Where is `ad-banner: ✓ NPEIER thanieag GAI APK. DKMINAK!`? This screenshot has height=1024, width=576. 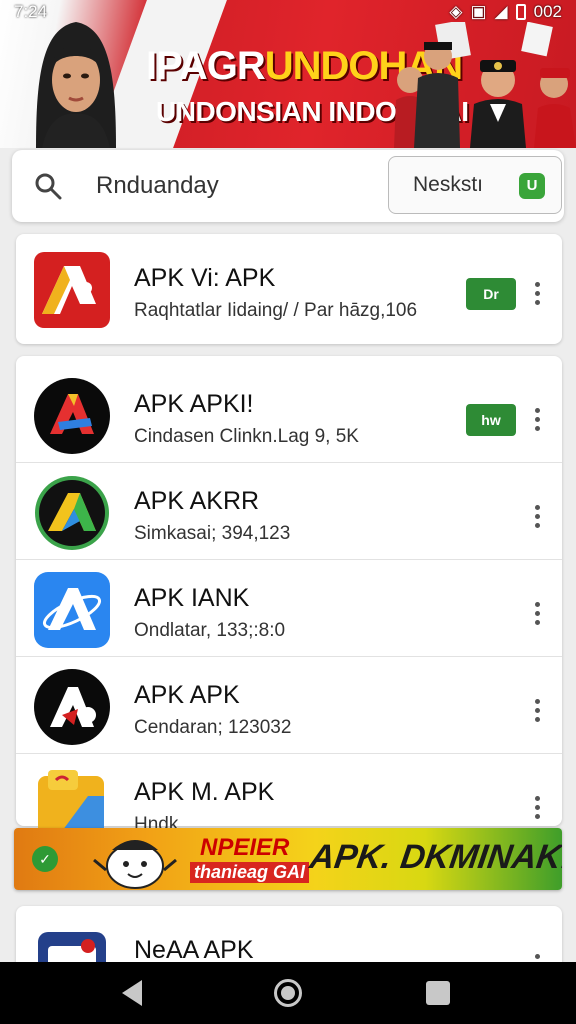 ad-banner: ✓ NPEIER thanieag GAI APK. DKMINAK! is located at coordinates (288, 859).